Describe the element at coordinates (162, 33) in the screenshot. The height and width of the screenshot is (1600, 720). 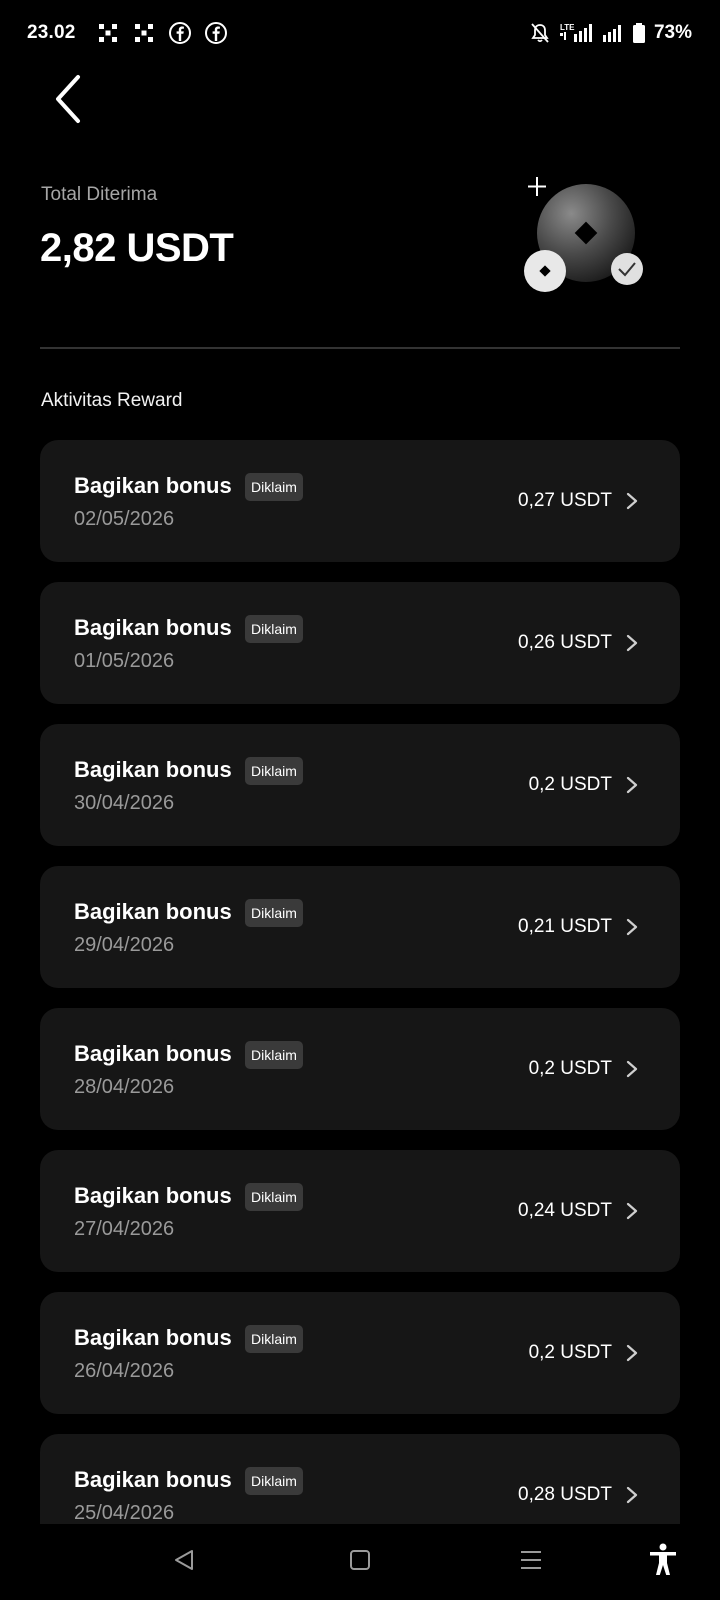
I see `notification-icons` at that location.